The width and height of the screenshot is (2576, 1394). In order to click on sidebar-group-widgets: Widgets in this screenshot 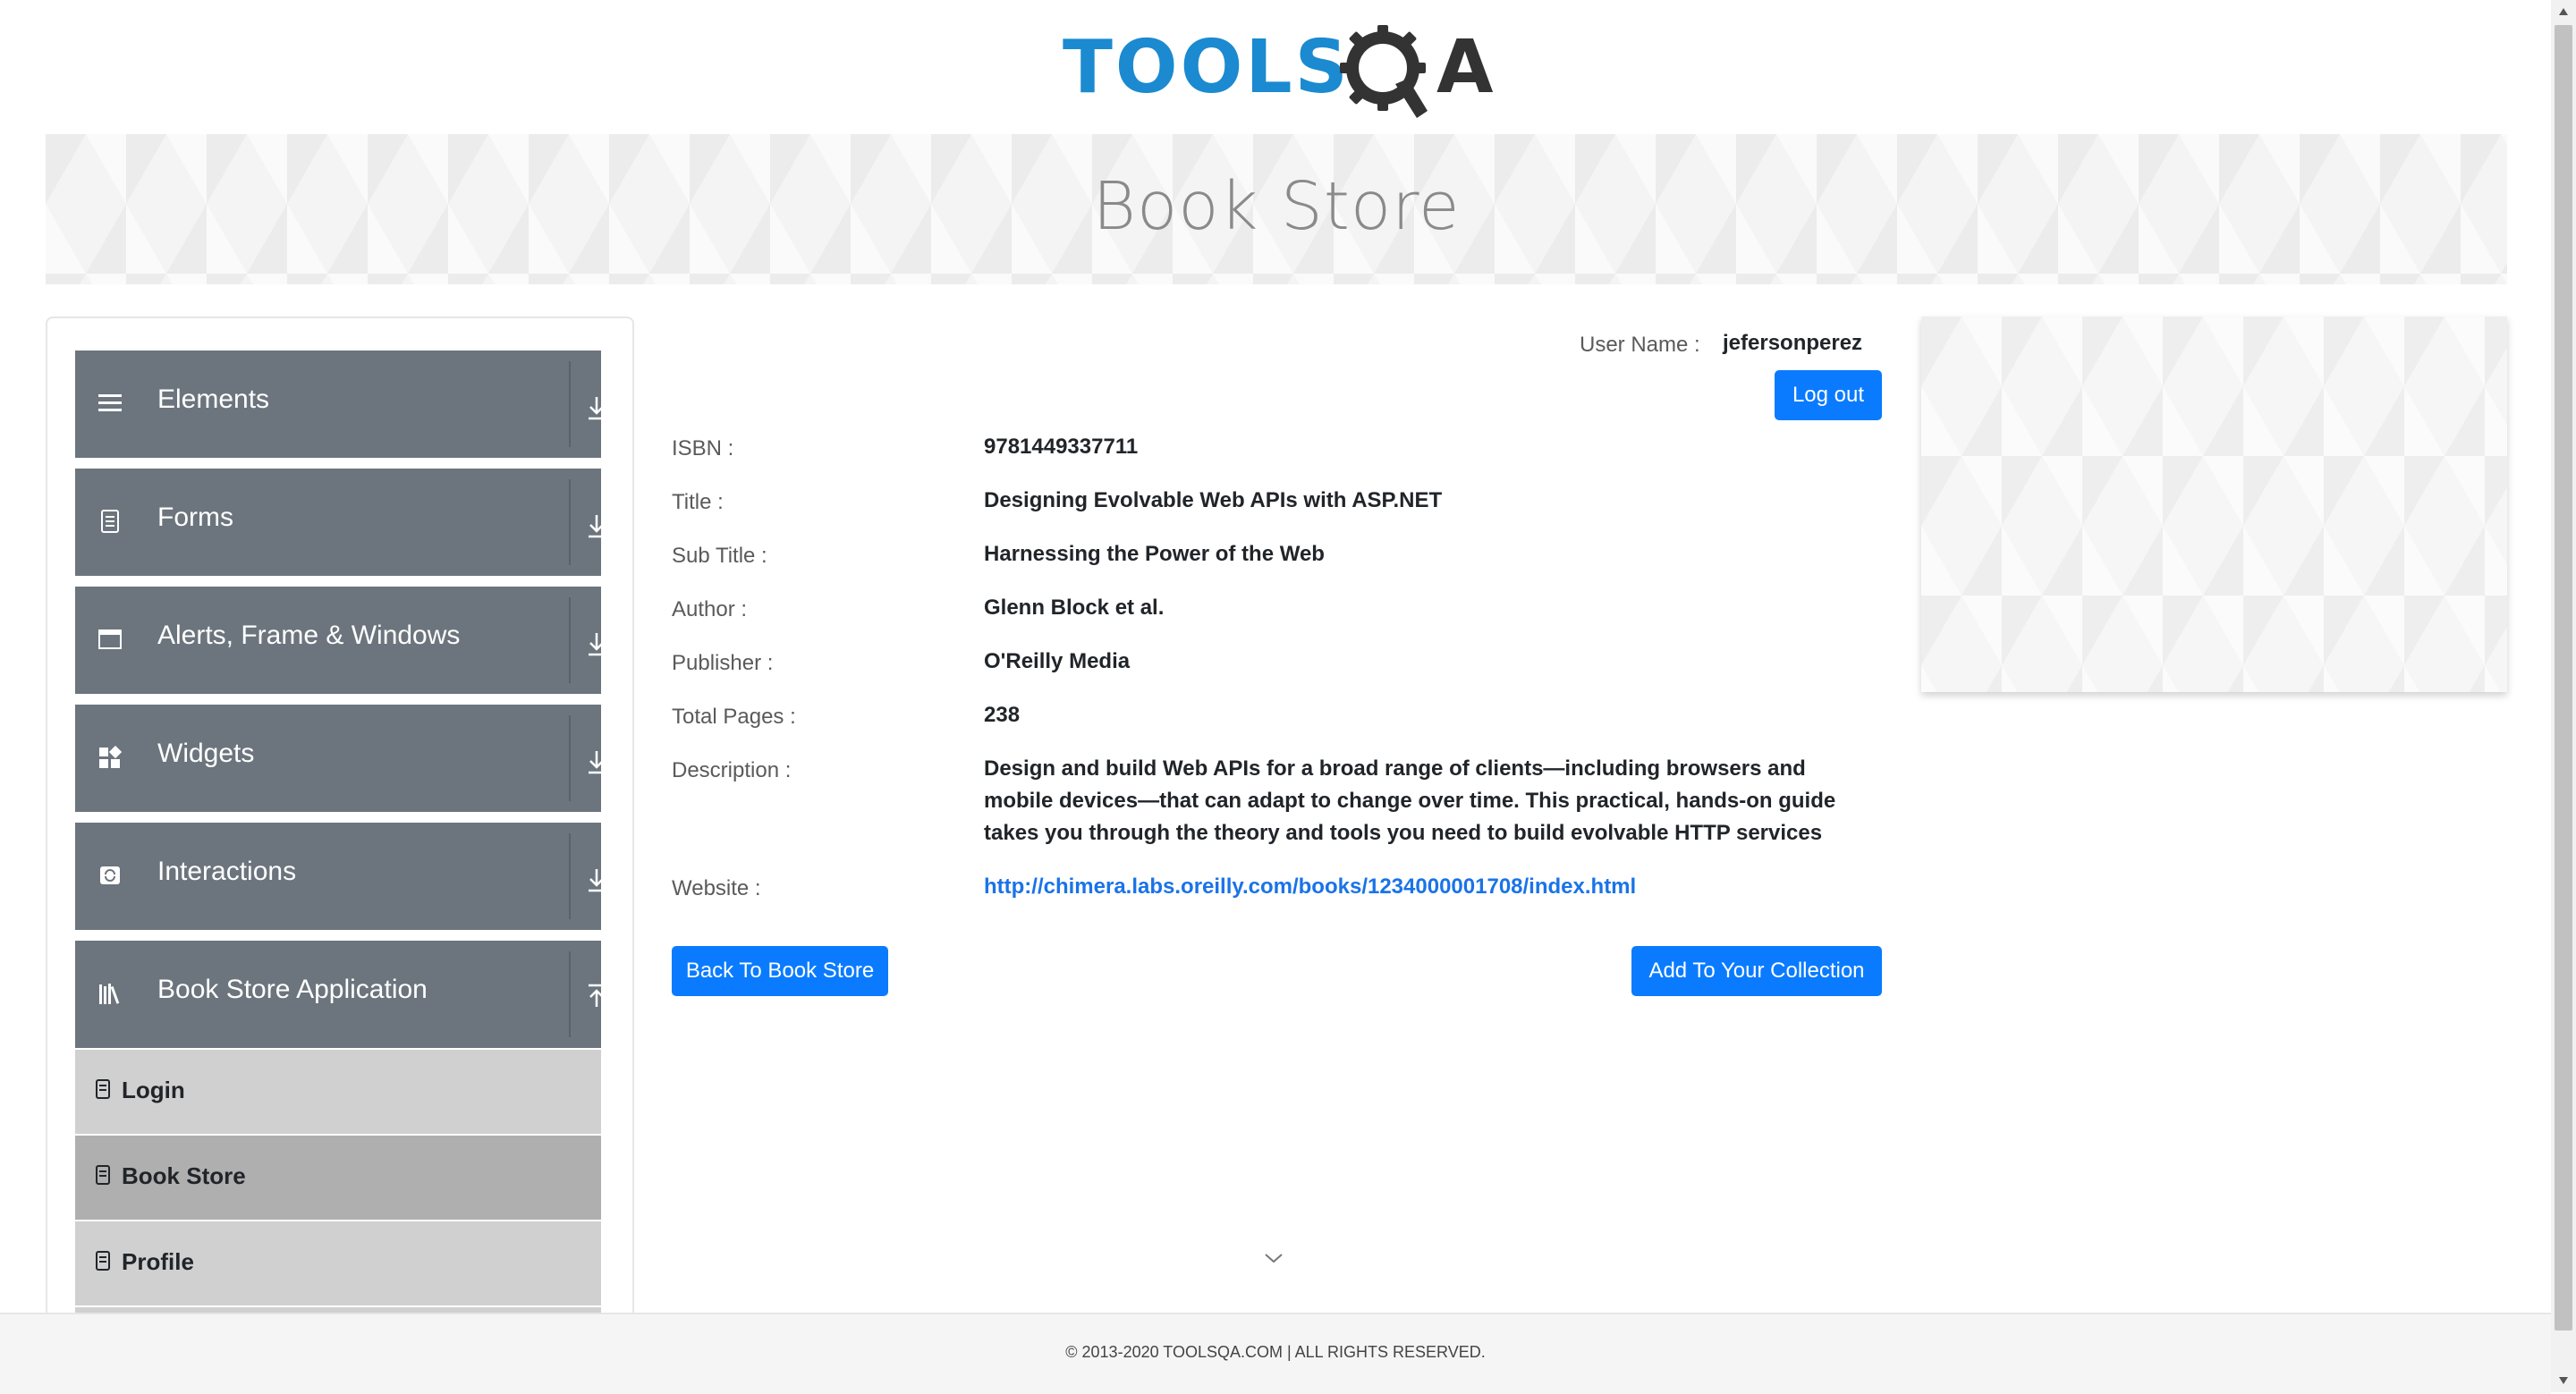, I will do `click(340, 758)`.